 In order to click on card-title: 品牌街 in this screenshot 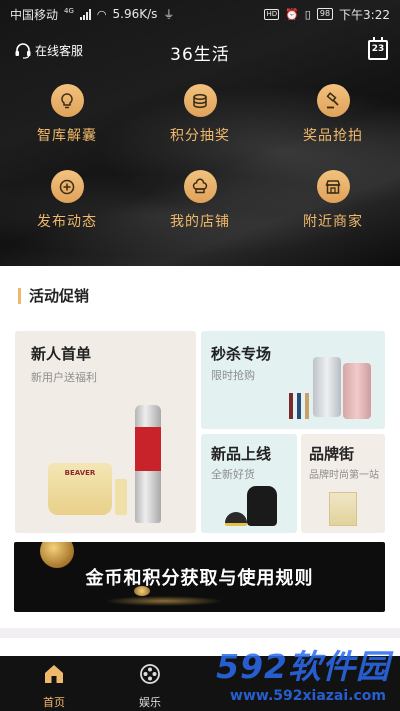, I will do `click(332, 454)`.